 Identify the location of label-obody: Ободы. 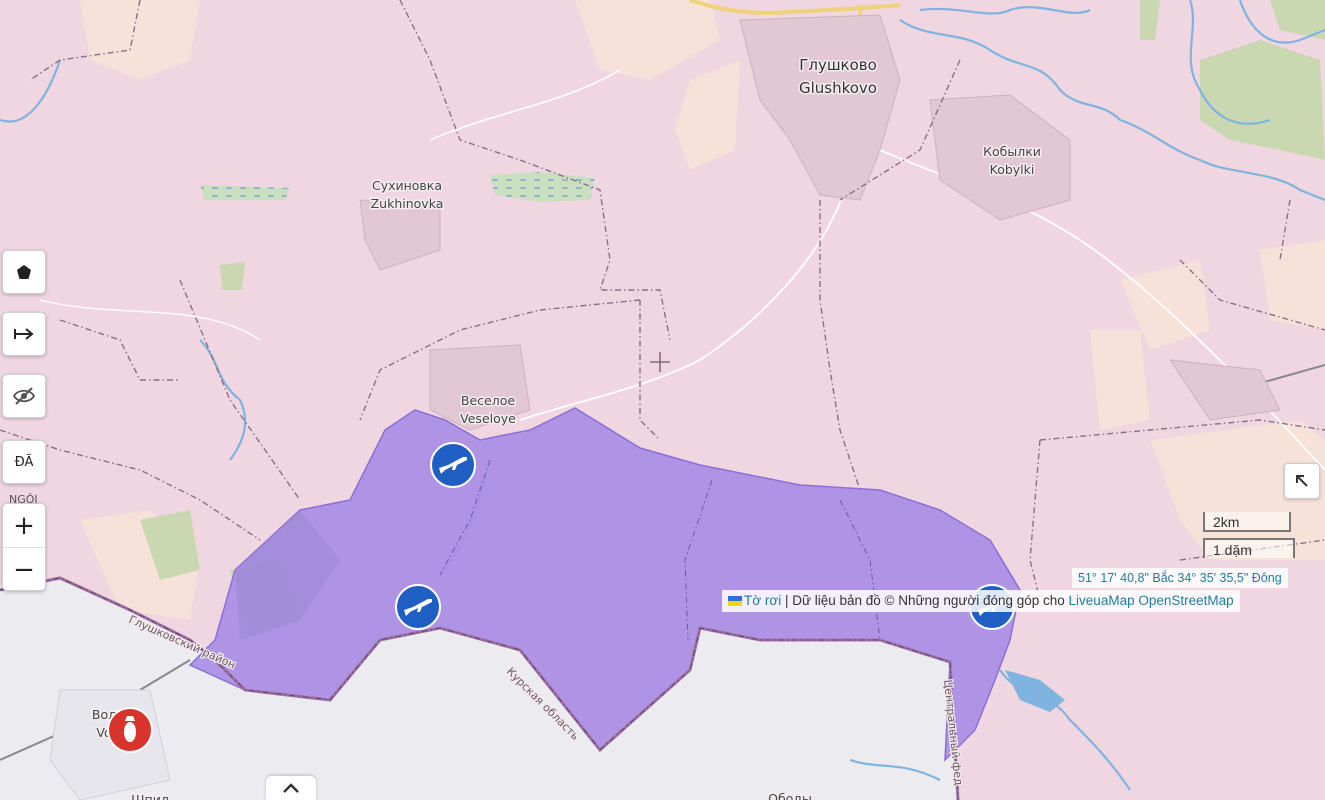
(790, 795).